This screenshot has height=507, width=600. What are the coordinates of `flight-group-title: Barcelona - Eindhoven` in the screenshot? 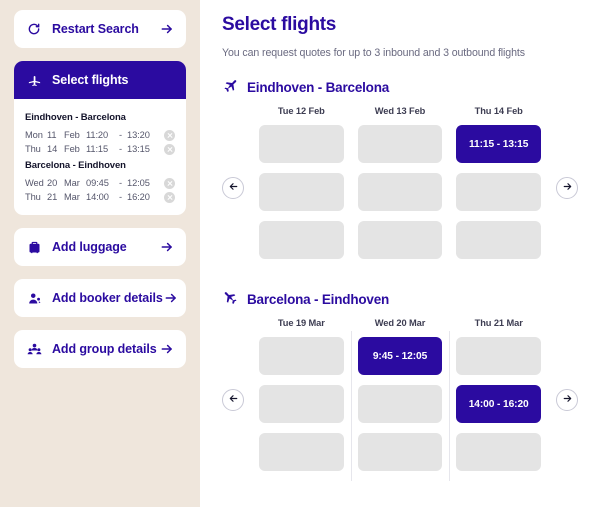 It's located at (75, 165).